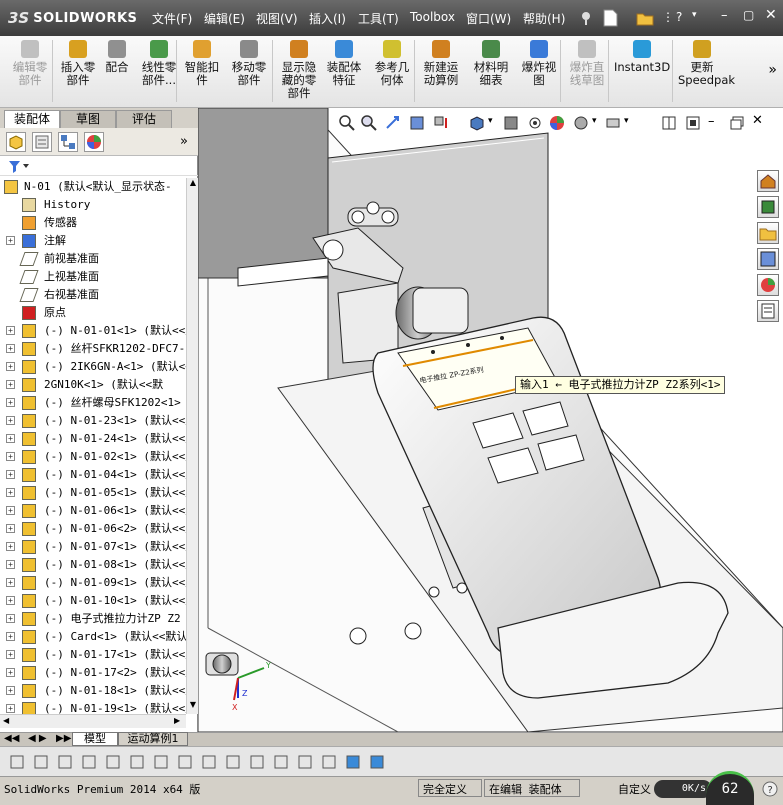 The image size is (783, 805). Describe the element at coordinates (535, 123) in the screenshot. I see `hide-show-items-icon` at that location.